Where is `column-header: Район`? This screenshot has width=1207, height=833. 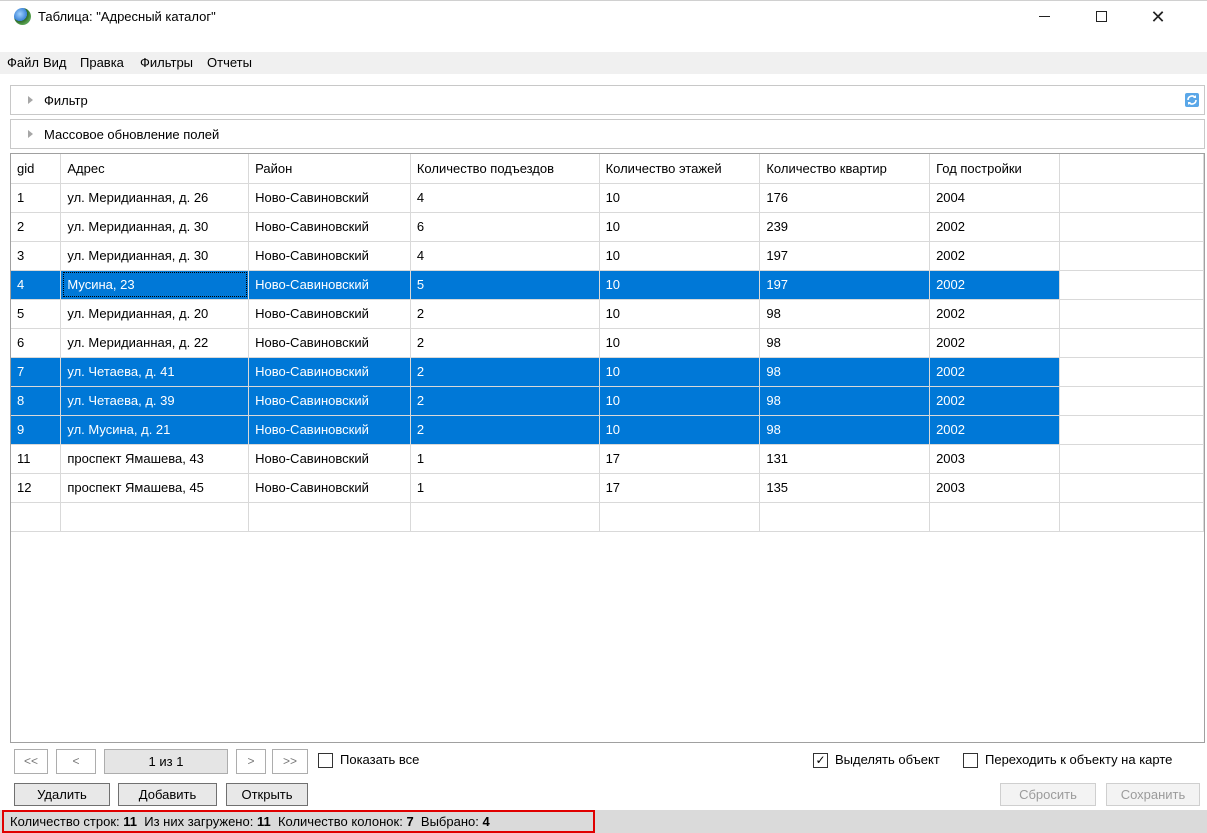
column-header: Район is located at coordinates (329, 169).